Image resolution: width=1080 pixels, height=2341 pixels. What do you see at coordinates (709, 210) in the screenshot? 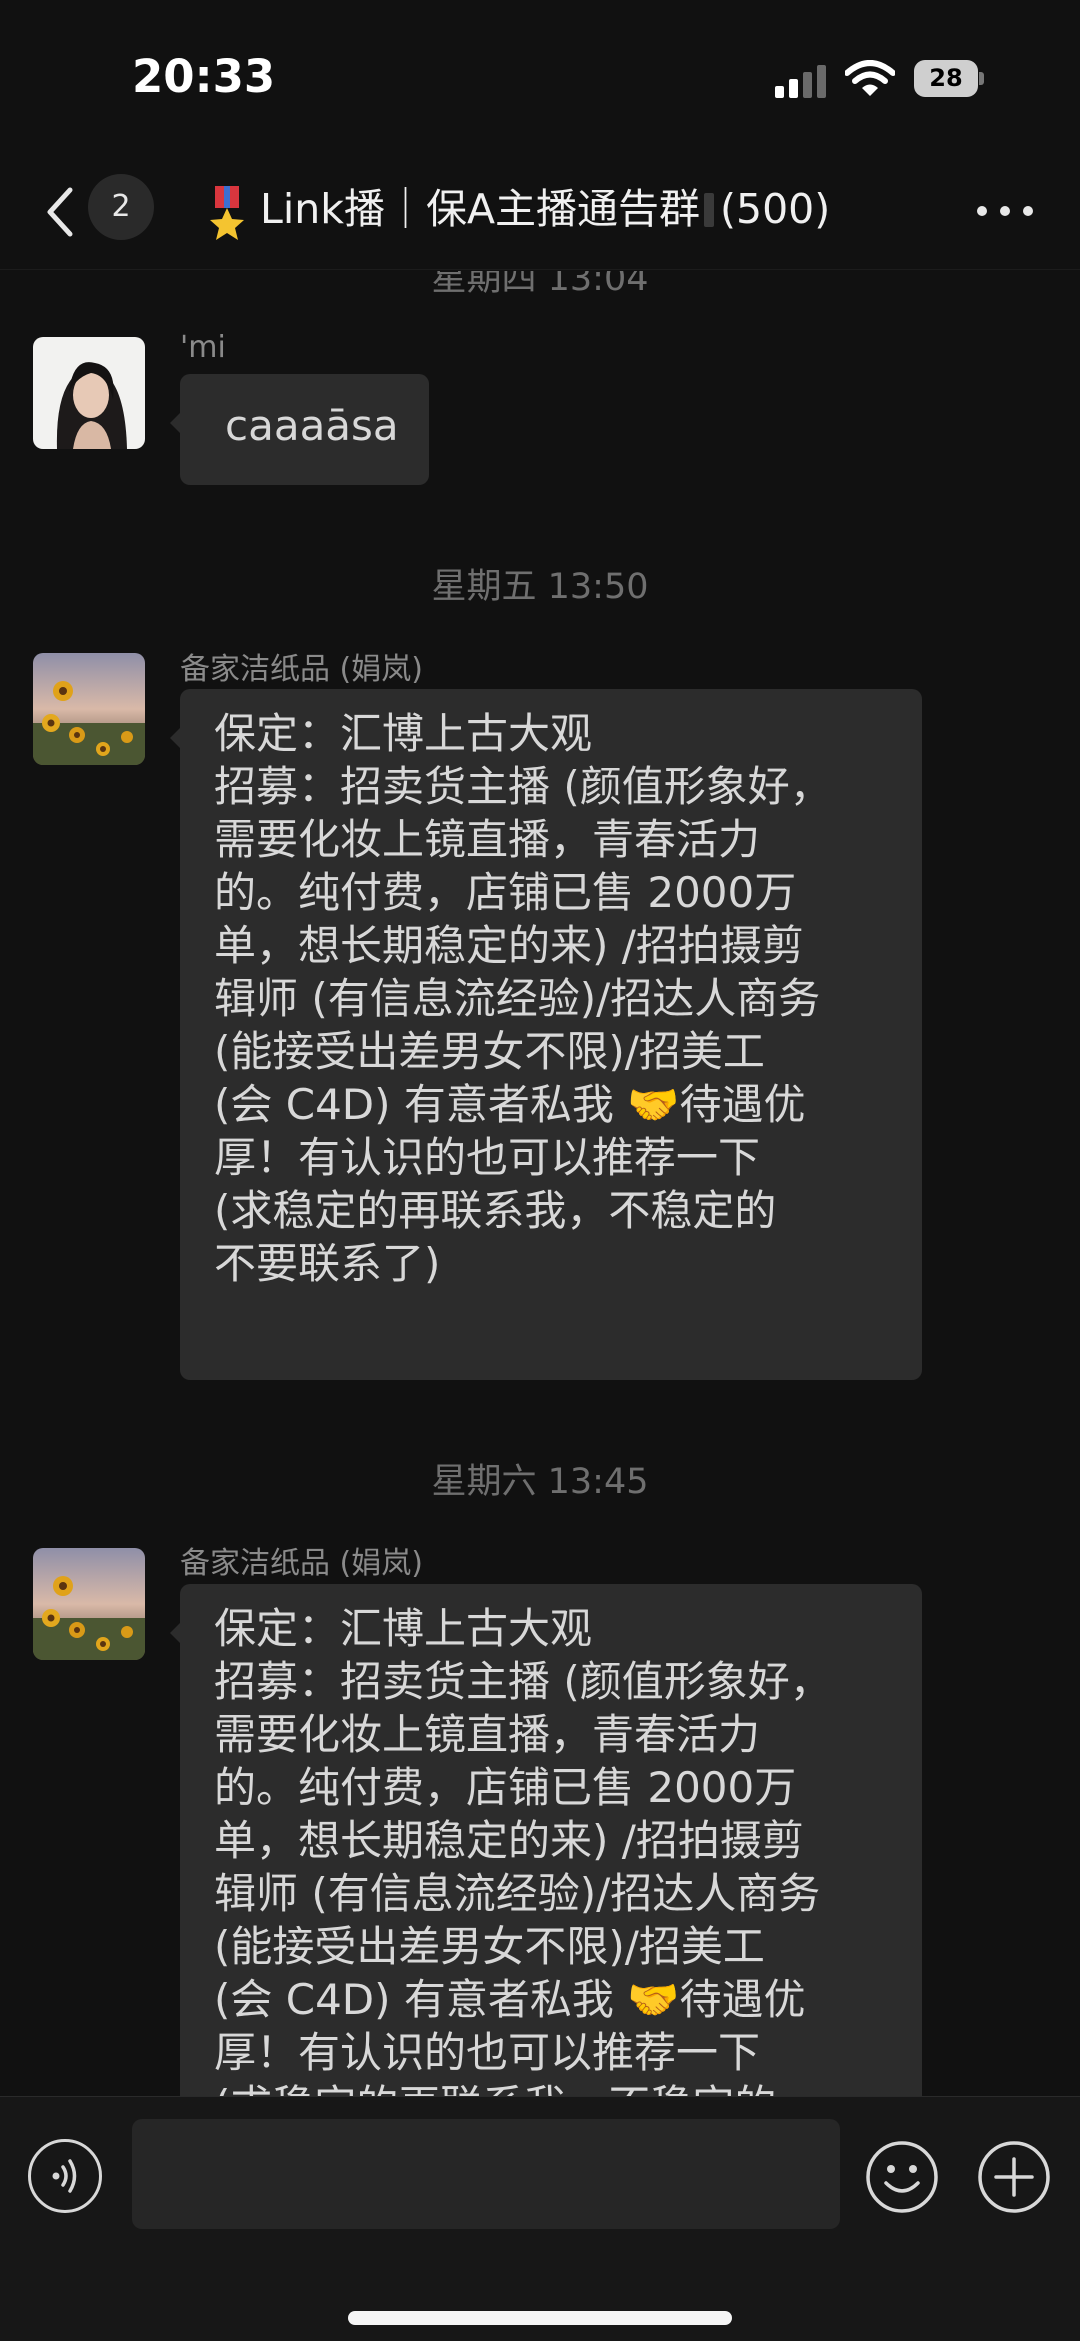
I see `chat-title-separator` at bounding box center [709, 210].